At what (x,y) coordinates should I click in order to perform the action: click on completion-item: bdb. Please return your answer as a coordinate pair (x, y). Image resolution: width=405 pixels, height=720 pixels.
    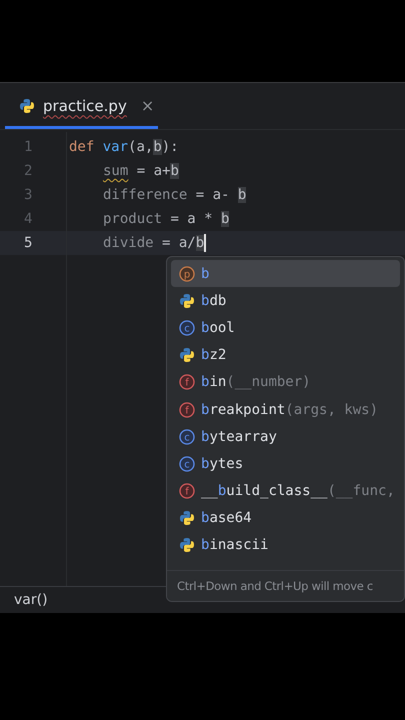
    Looking at the image, I should click on (285, 300).